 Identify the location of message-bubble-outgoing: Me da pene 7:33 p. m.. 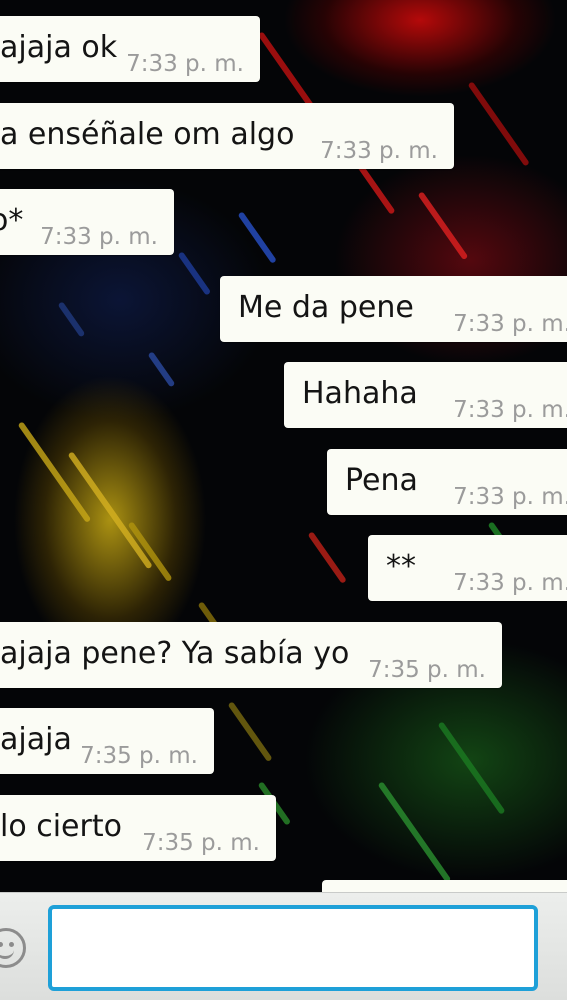
(393, 309).